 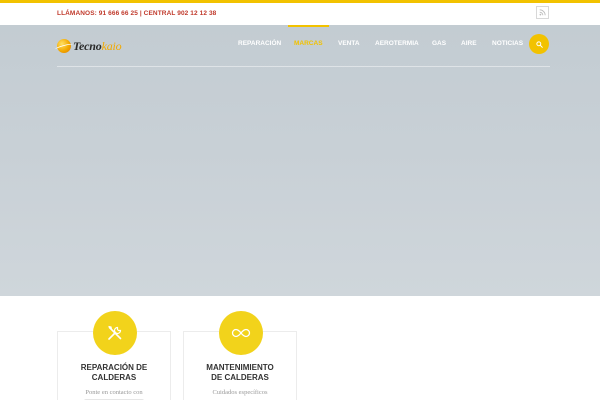 I want to click on nav-item-noticias: NOTICIAS, so click(x=507, y=43).